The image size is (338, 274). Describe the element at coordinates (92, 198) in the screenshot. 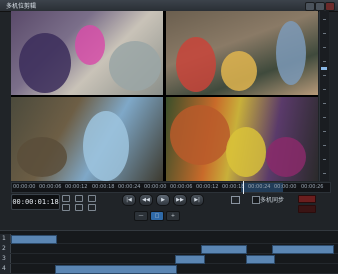

I see `trim-icon` at that location.